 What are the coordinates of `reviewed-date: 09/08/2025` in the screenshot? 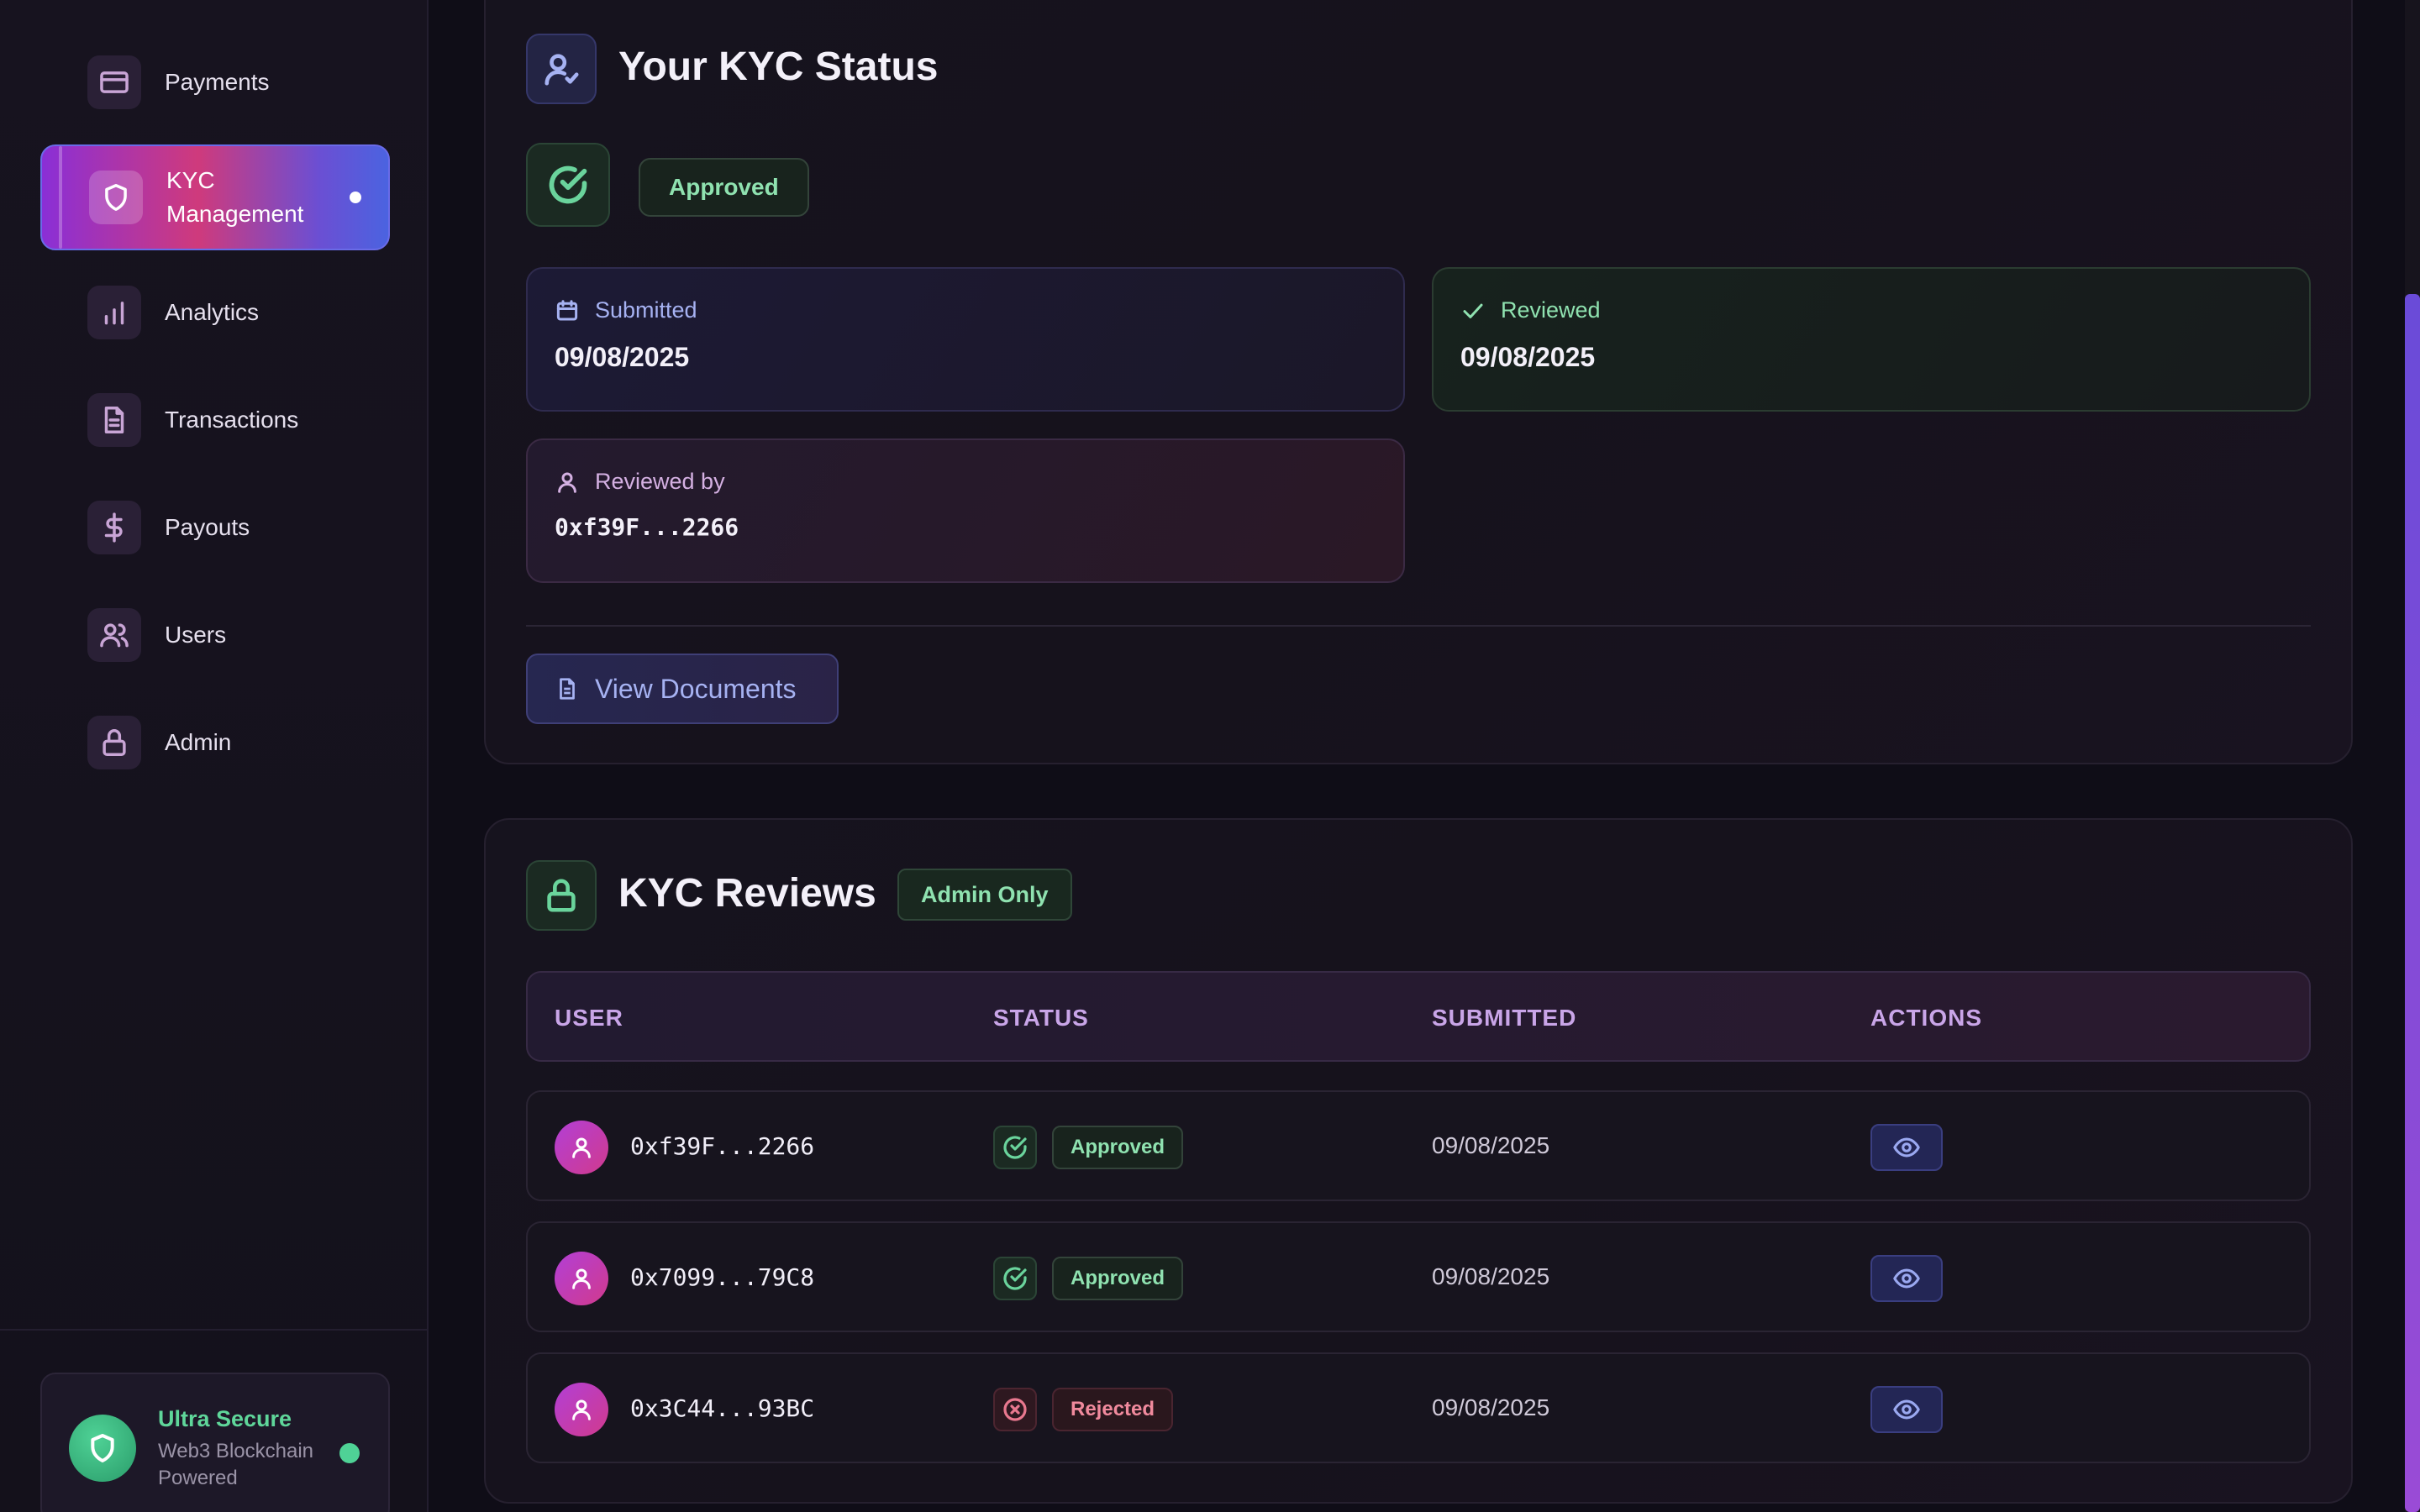 It's located at (1528, 357).